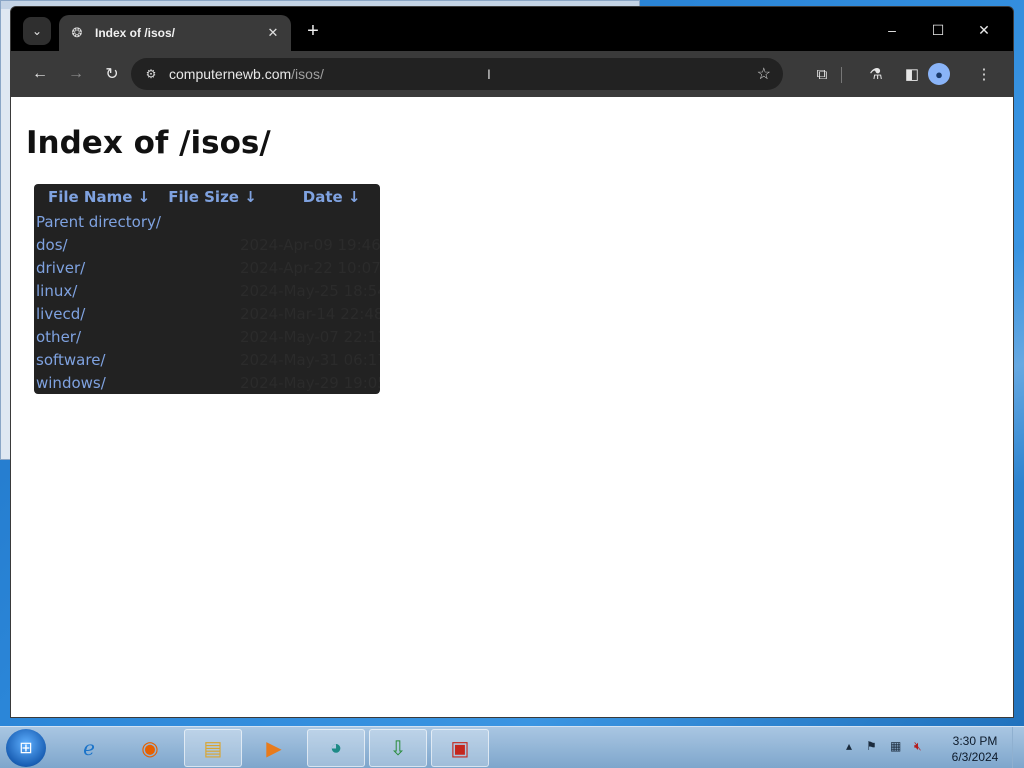  I want to click on table-row: driver/2024-Apr-22 10:07, so click(207, 267).